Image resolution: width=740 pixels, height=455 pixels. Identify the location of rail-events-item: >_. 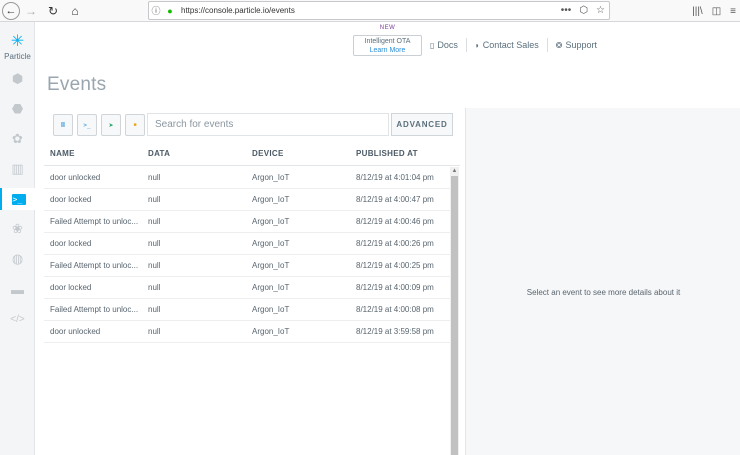
(17, 199).